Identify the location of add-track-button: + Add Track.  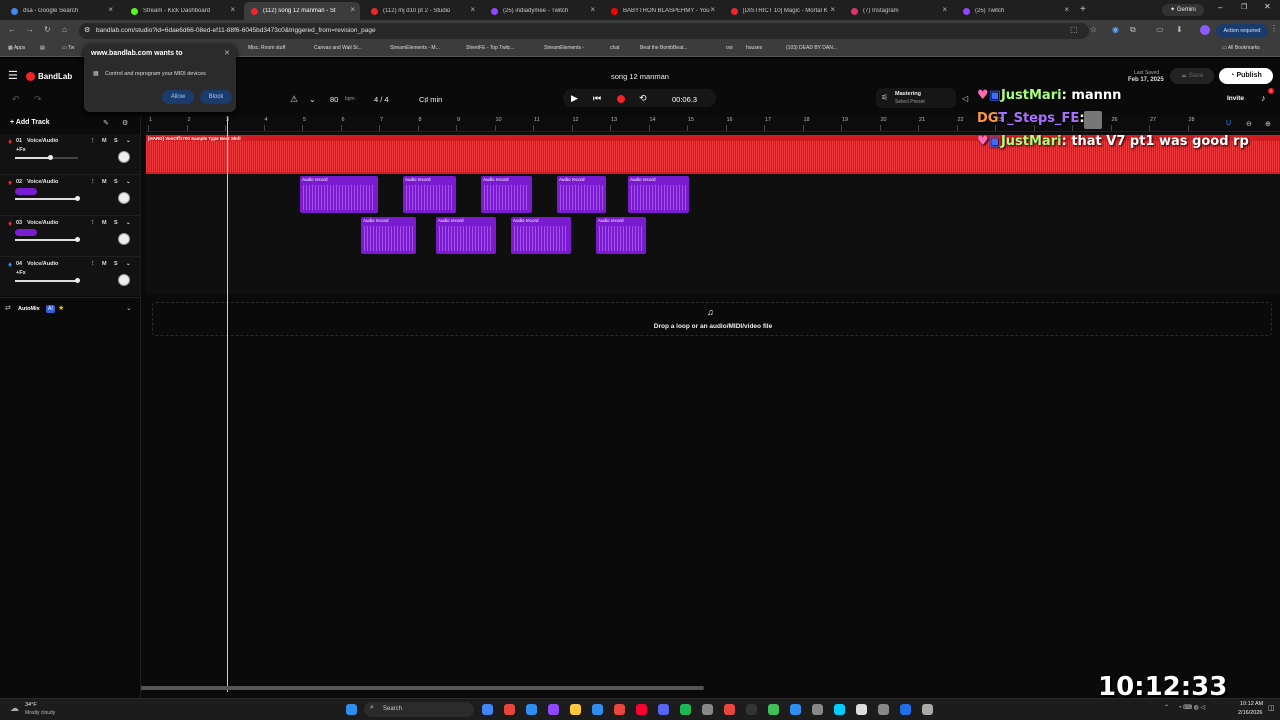
(30, 122).